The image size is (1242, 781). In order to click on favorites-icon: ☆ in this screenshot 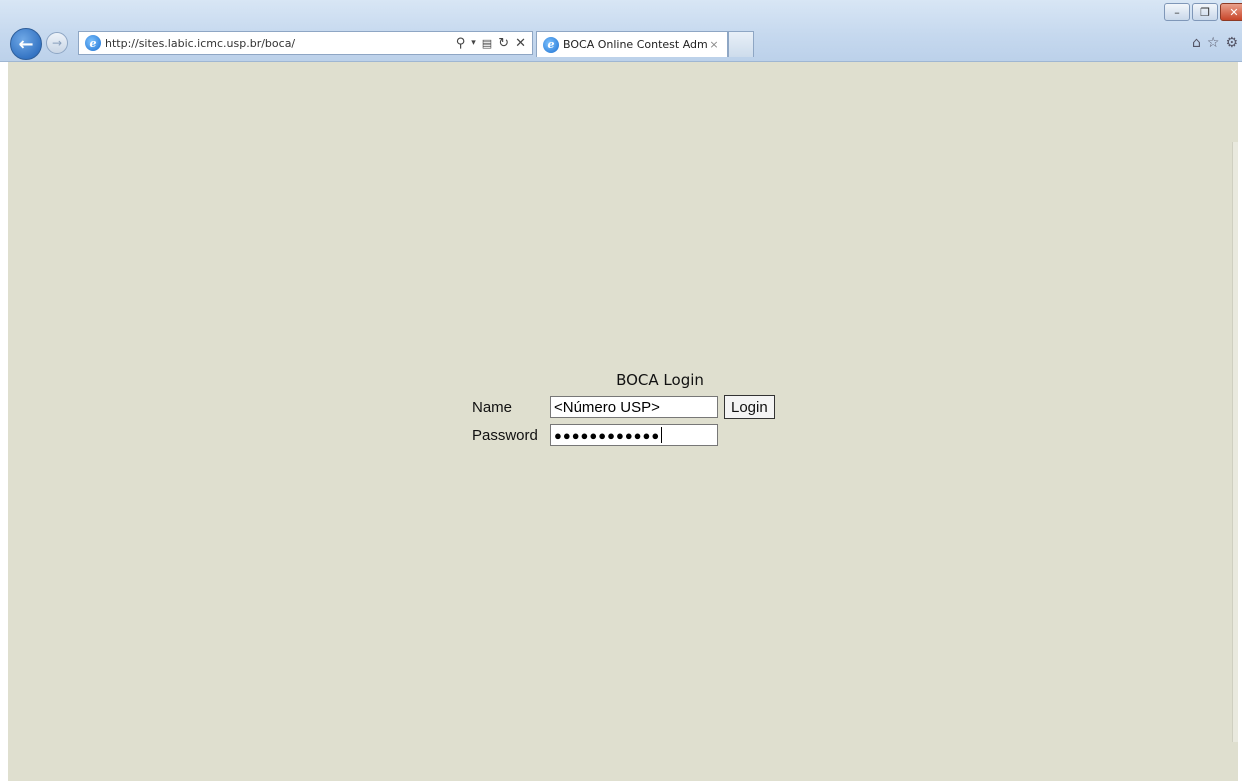, I will do `click(1213, 43)`.